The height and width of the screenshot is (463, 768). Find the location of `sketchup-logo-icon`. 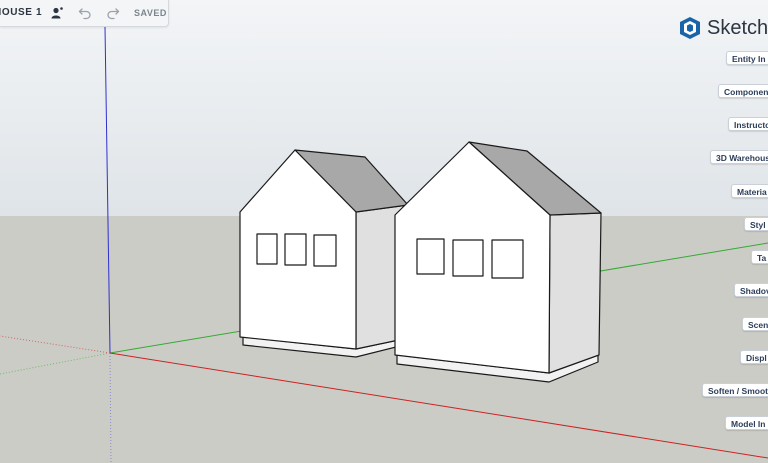

sketchup-logo-icon is located at coordinates (690, 28).